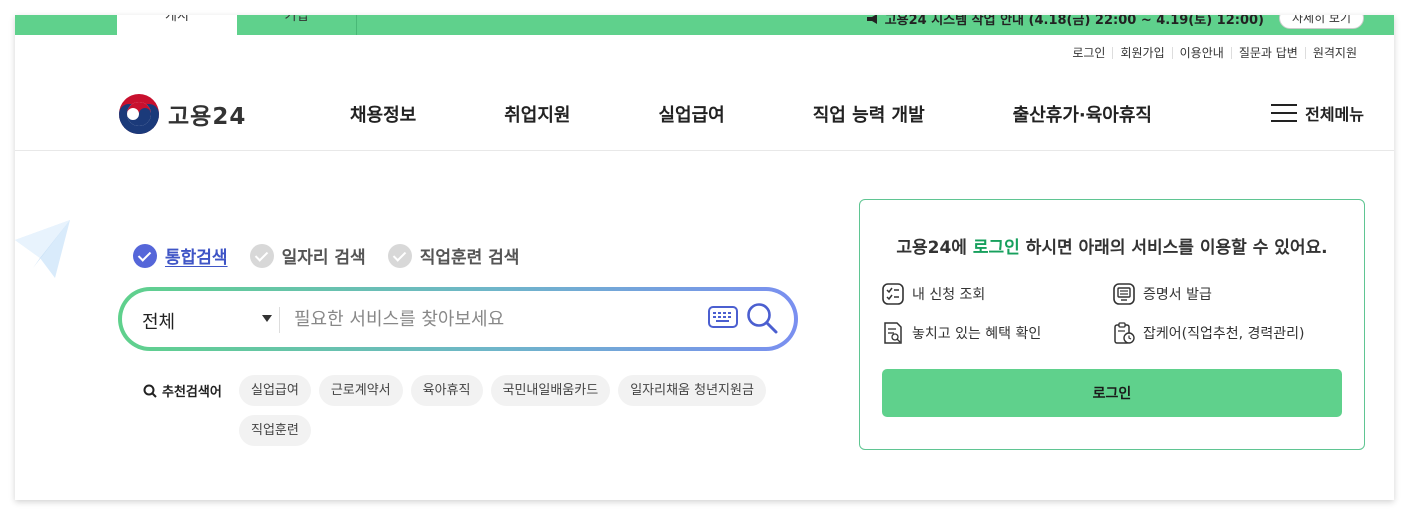 The width and height of the screenshot is (1409, 516). I want to click on document-search-icon, so click(893, 333).